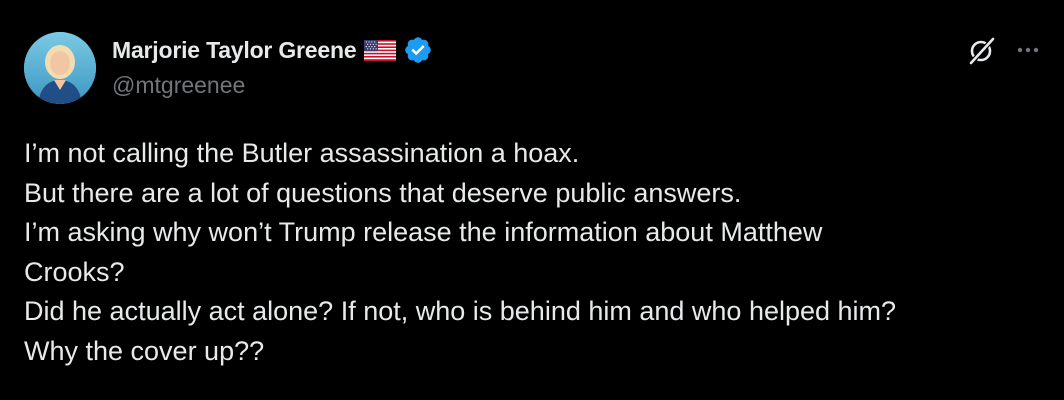 Image resolution: width=1064 pixels, height=400 pixels. Describe the element at coordinates (144, 350) in the screenshot. I see `tweet-line: Why the cover up??` at that location.